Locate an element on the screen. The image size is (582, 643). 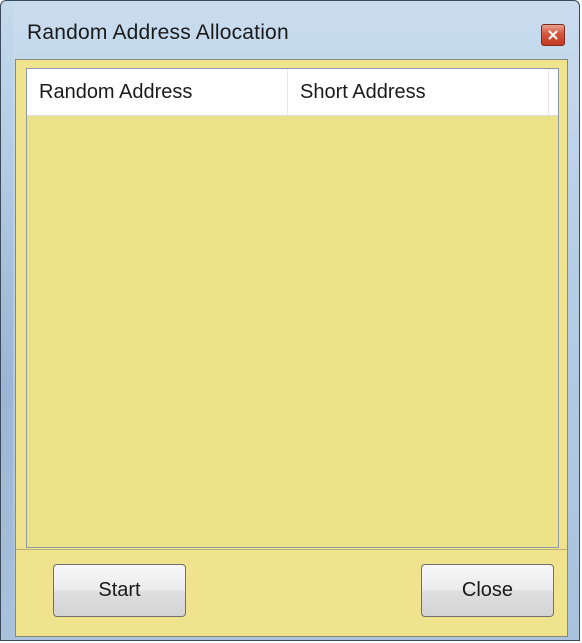
close-icon is located at coordinates (553, 35).